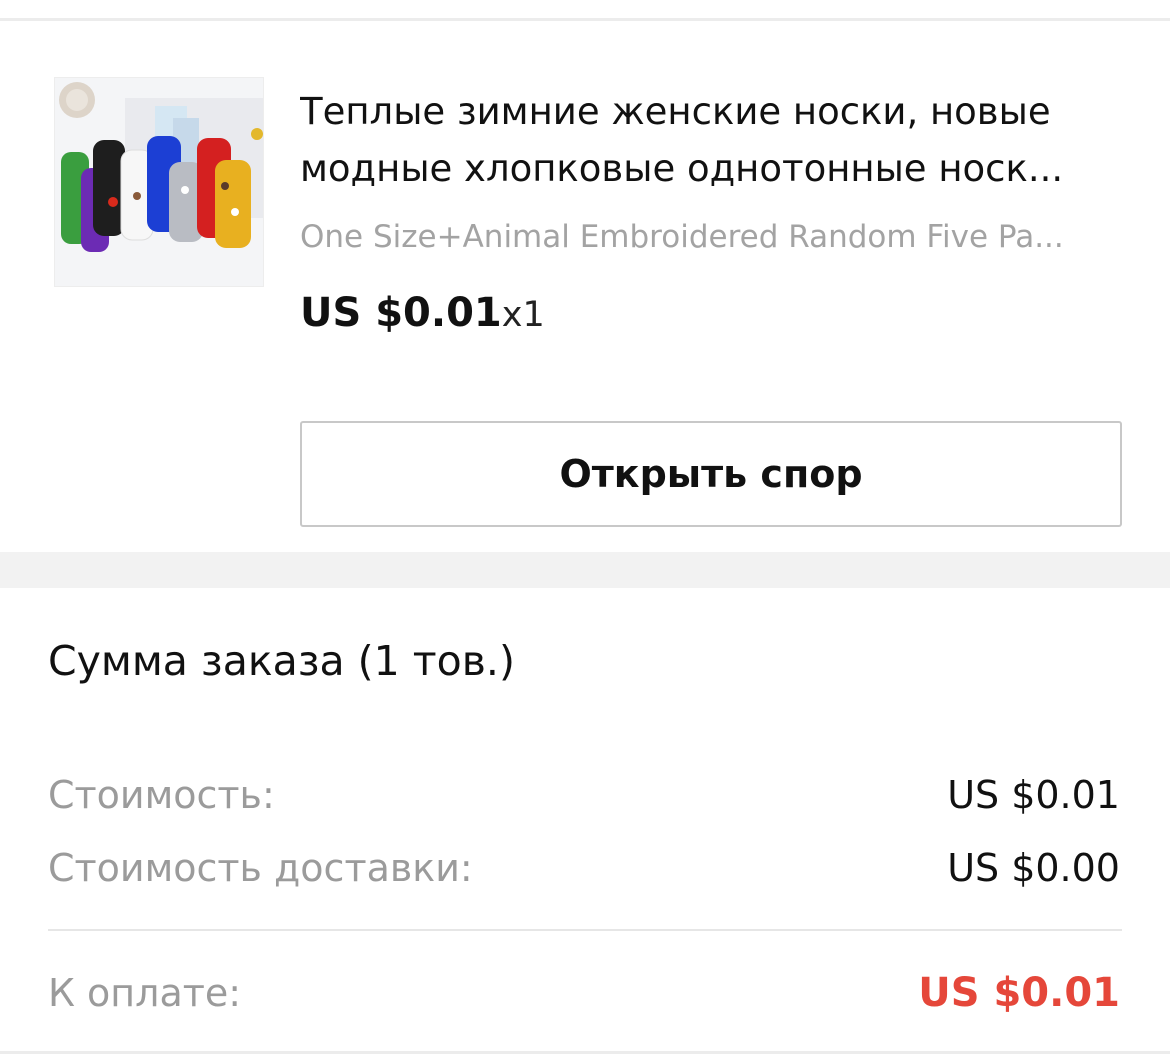  Describe the element at coordinates (401, 313) in the screenshot. I see `product-price: US $0.01` at that location.